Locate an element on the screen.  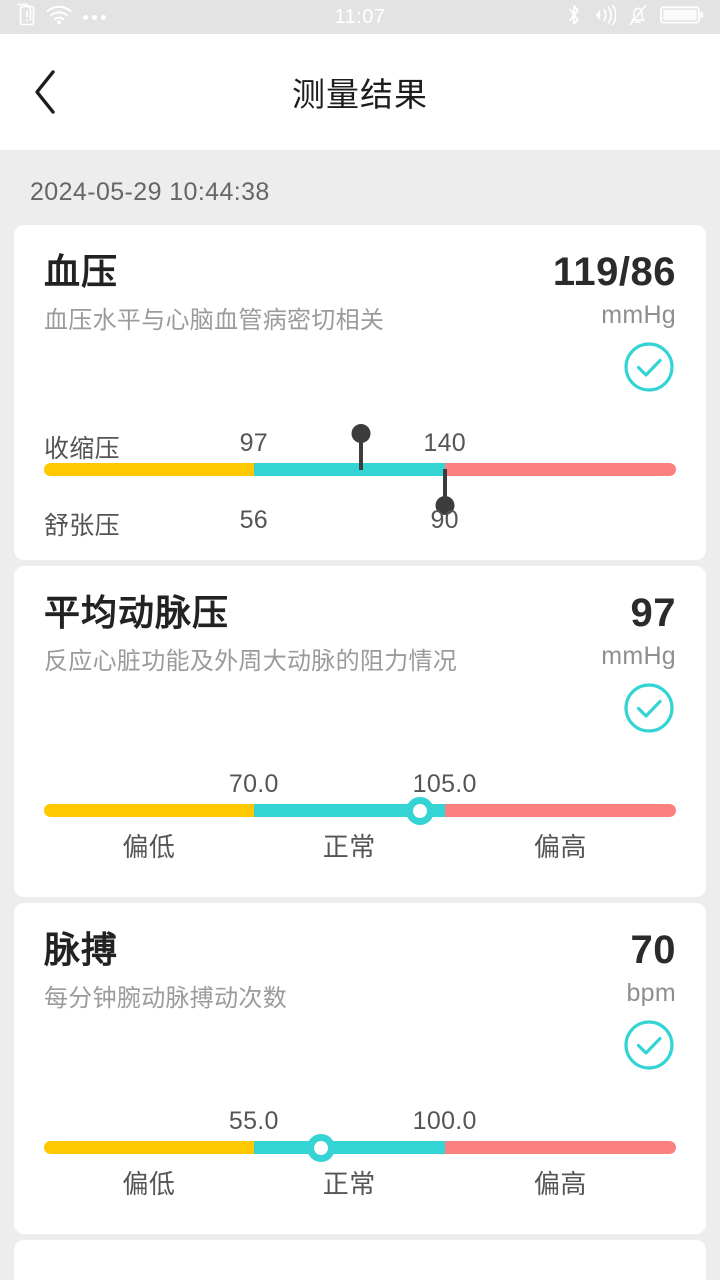
more-dots-icon is located at coordinates (94, 17).